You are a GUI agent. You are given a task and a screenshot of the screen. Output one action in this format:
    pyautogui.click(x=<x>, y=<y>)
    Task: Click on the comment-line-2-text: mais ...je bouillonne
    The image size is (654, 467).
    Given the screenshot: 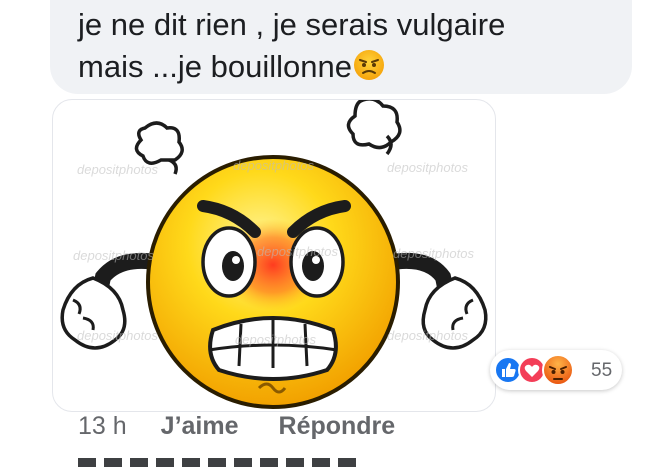 What is the action you would take?
    pyautogui.click(x=215, y=66)
    